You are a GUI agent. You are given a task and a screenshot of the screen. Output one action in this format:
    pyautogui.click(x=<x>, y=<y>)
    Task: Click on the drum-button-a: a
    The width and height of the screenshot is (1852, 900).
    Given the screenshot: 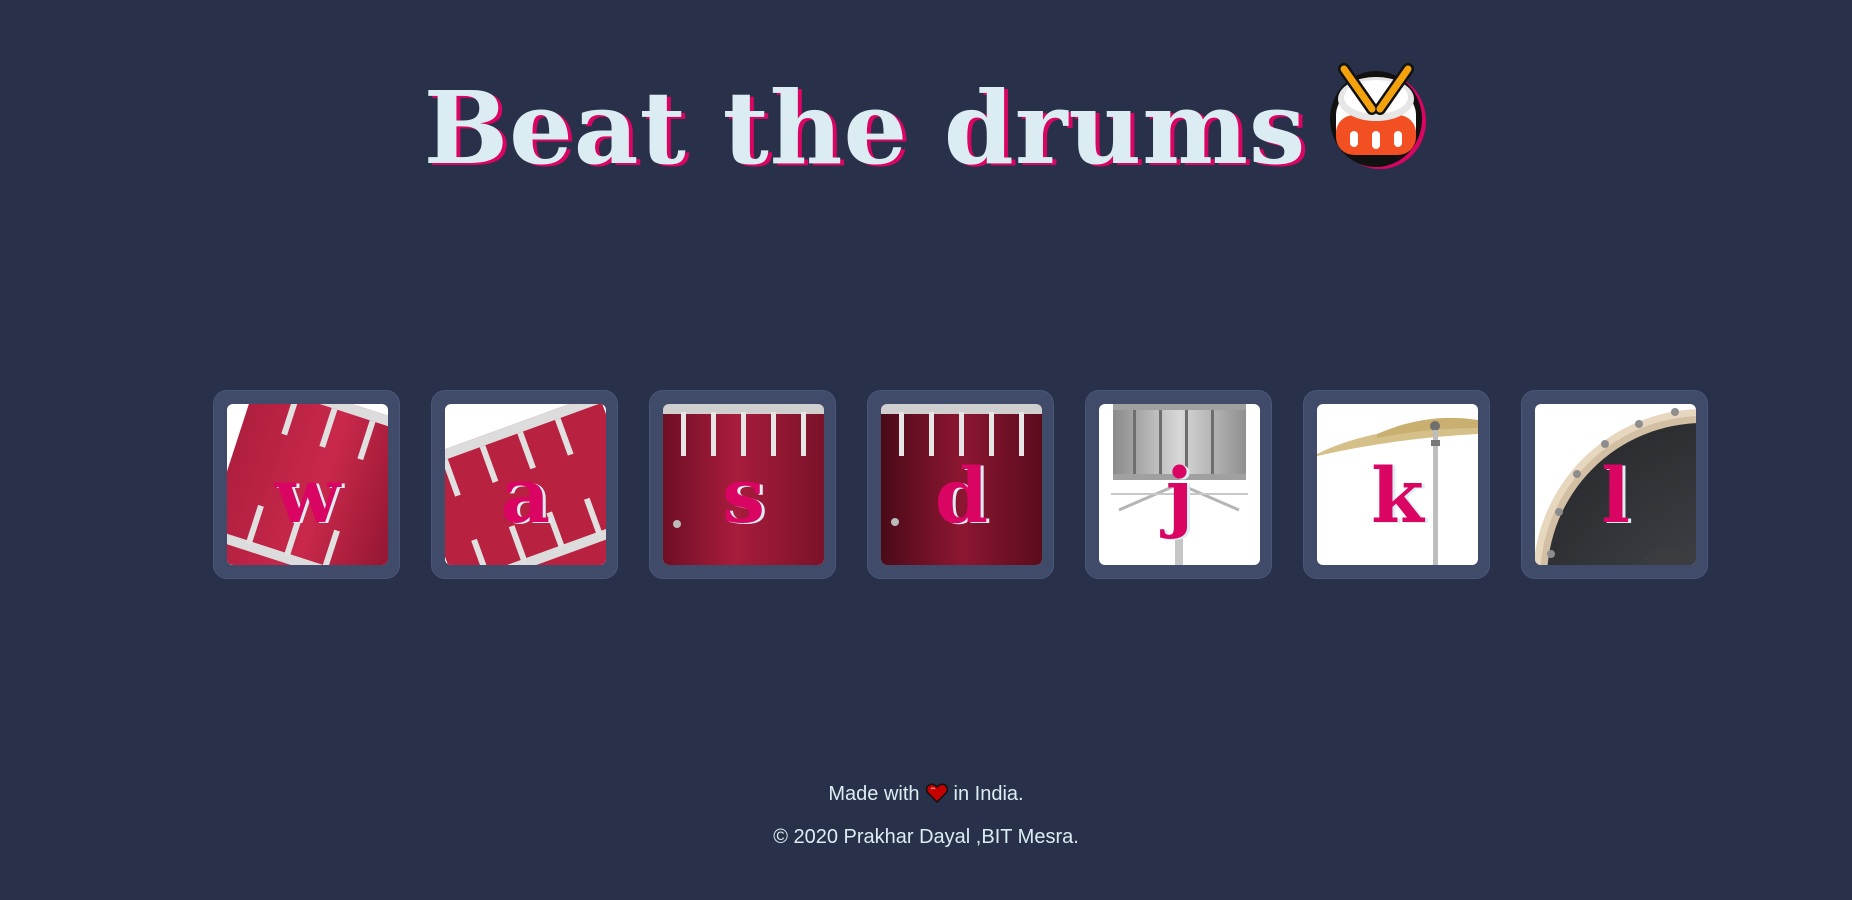 What is the action you would take?
    pyautogui.click(x=524, y=484)
    